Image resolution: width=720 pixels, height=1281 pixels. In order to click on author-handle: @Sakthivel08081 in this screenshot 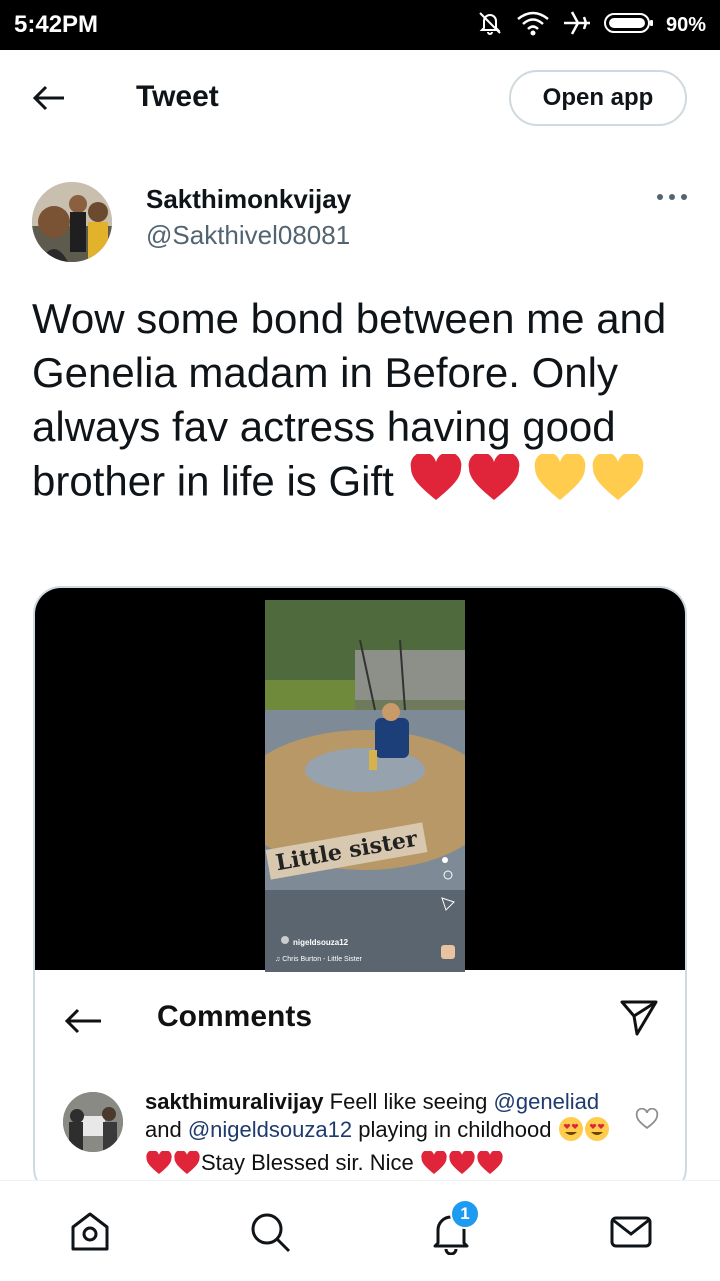, I will do `click(248, 235)`.